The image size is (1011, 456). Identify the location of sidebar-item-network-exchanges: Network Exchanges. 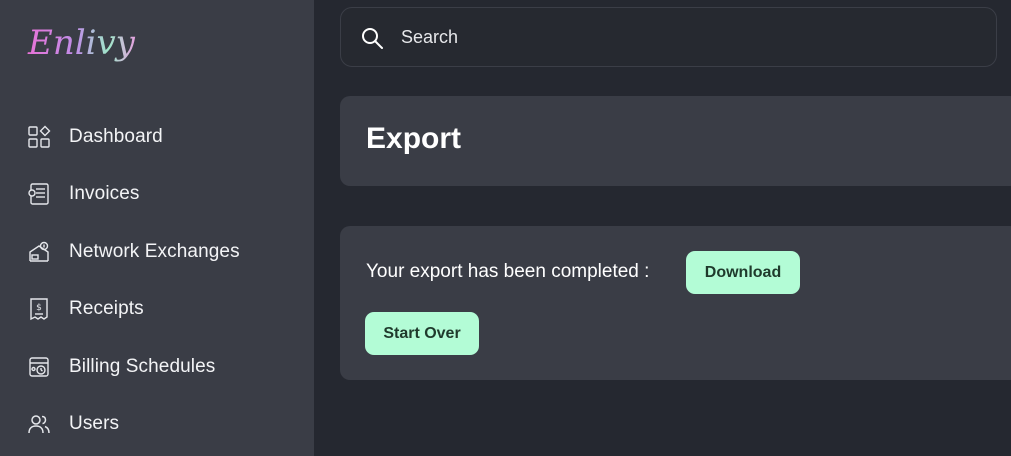
(157, 252).